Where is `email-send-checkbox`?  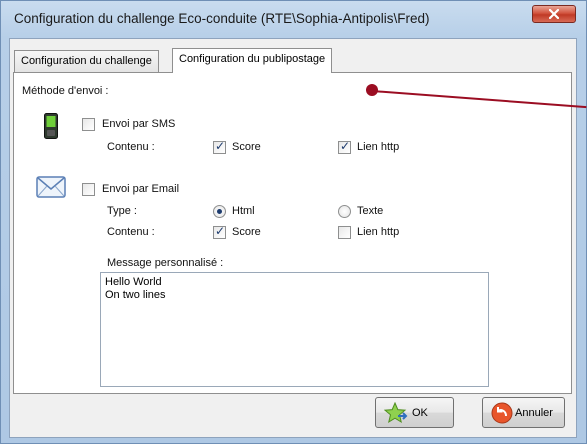 email-send-checkbox is located at coordinates (88, 189).